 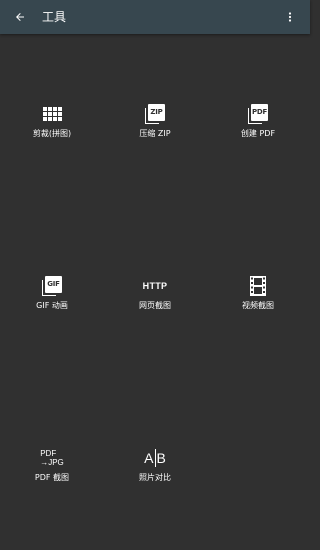 What do you see at coordinates (52, 286) in the screenshot?
I see `gif-file-icon: GIF` at bounding box center [52, 286].